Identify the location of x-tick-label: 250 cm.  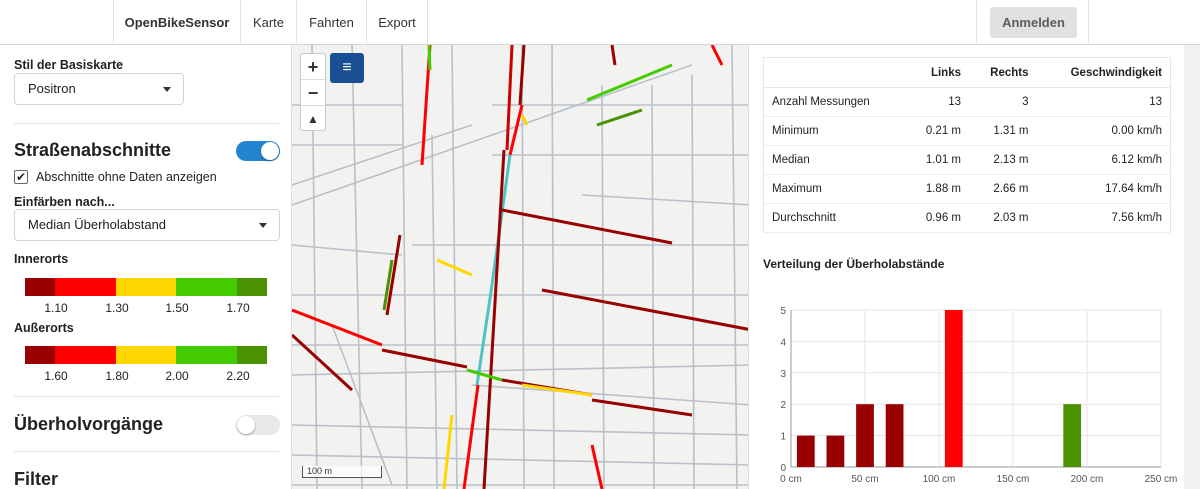
(1161, 479).